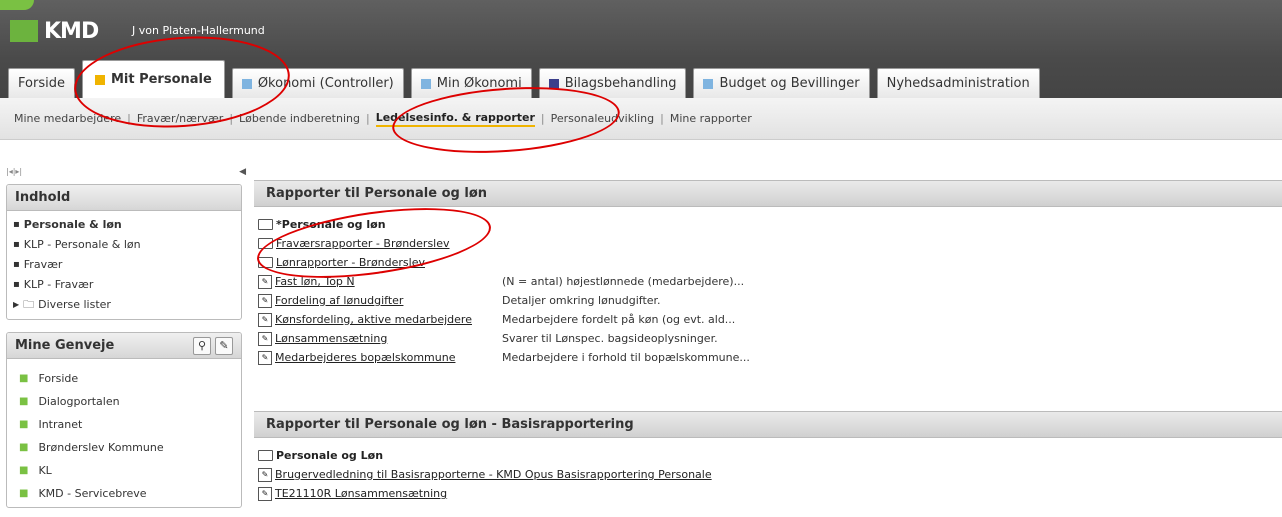  What do you see at coordinates (16, 305) in the screenshot?
I see `expand-icon: ▶` at bounding box center [16, 305].